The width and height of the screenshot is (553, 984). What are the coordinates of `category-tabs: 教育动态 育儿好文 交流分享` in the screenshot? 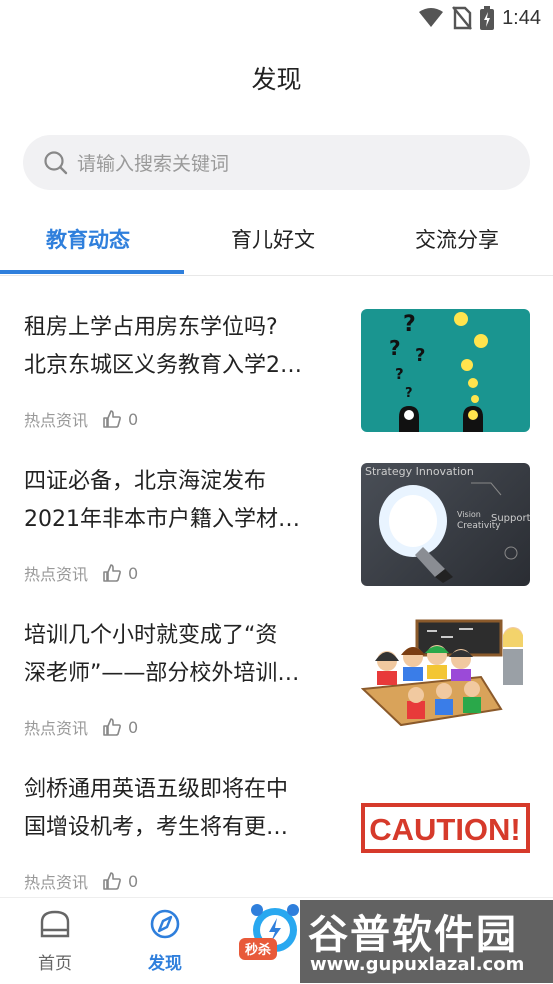 It's located at (276, 243).